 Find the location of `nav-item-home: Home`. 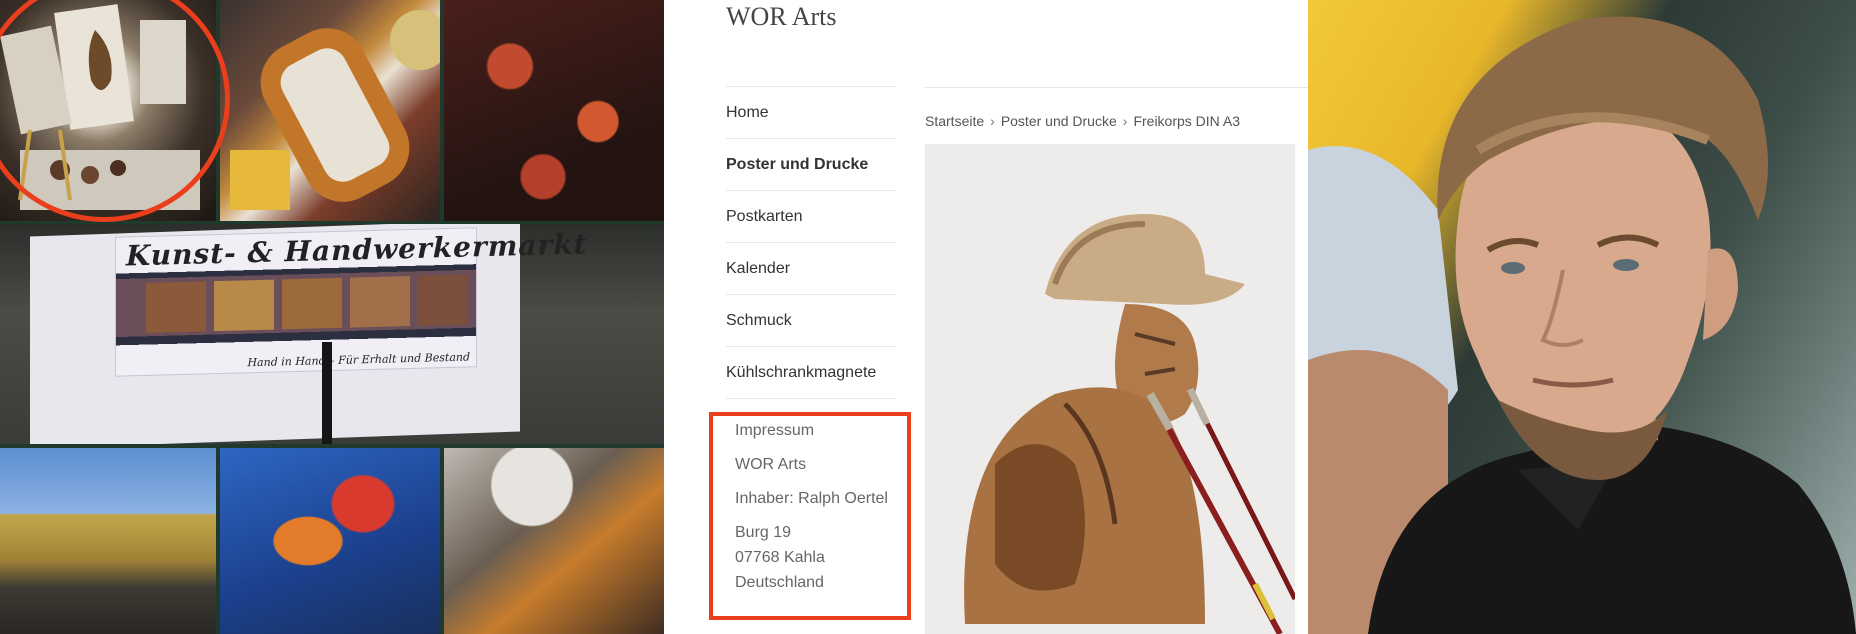

nav-item-home: Home is located at coordinates (811, 112).